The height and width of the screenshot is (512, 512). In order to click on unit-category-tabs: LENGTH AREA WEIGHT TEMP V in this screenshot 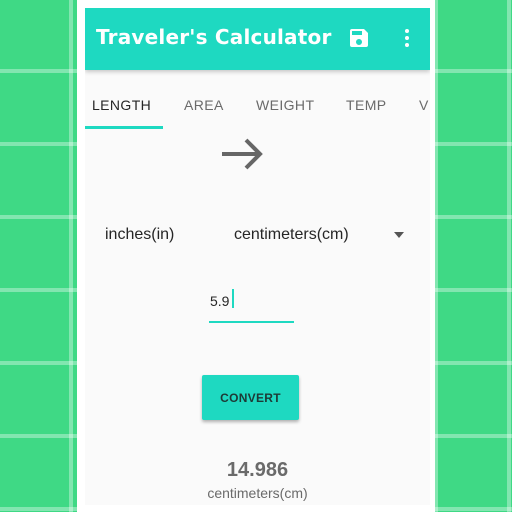, I will do `click(257, 101)`.